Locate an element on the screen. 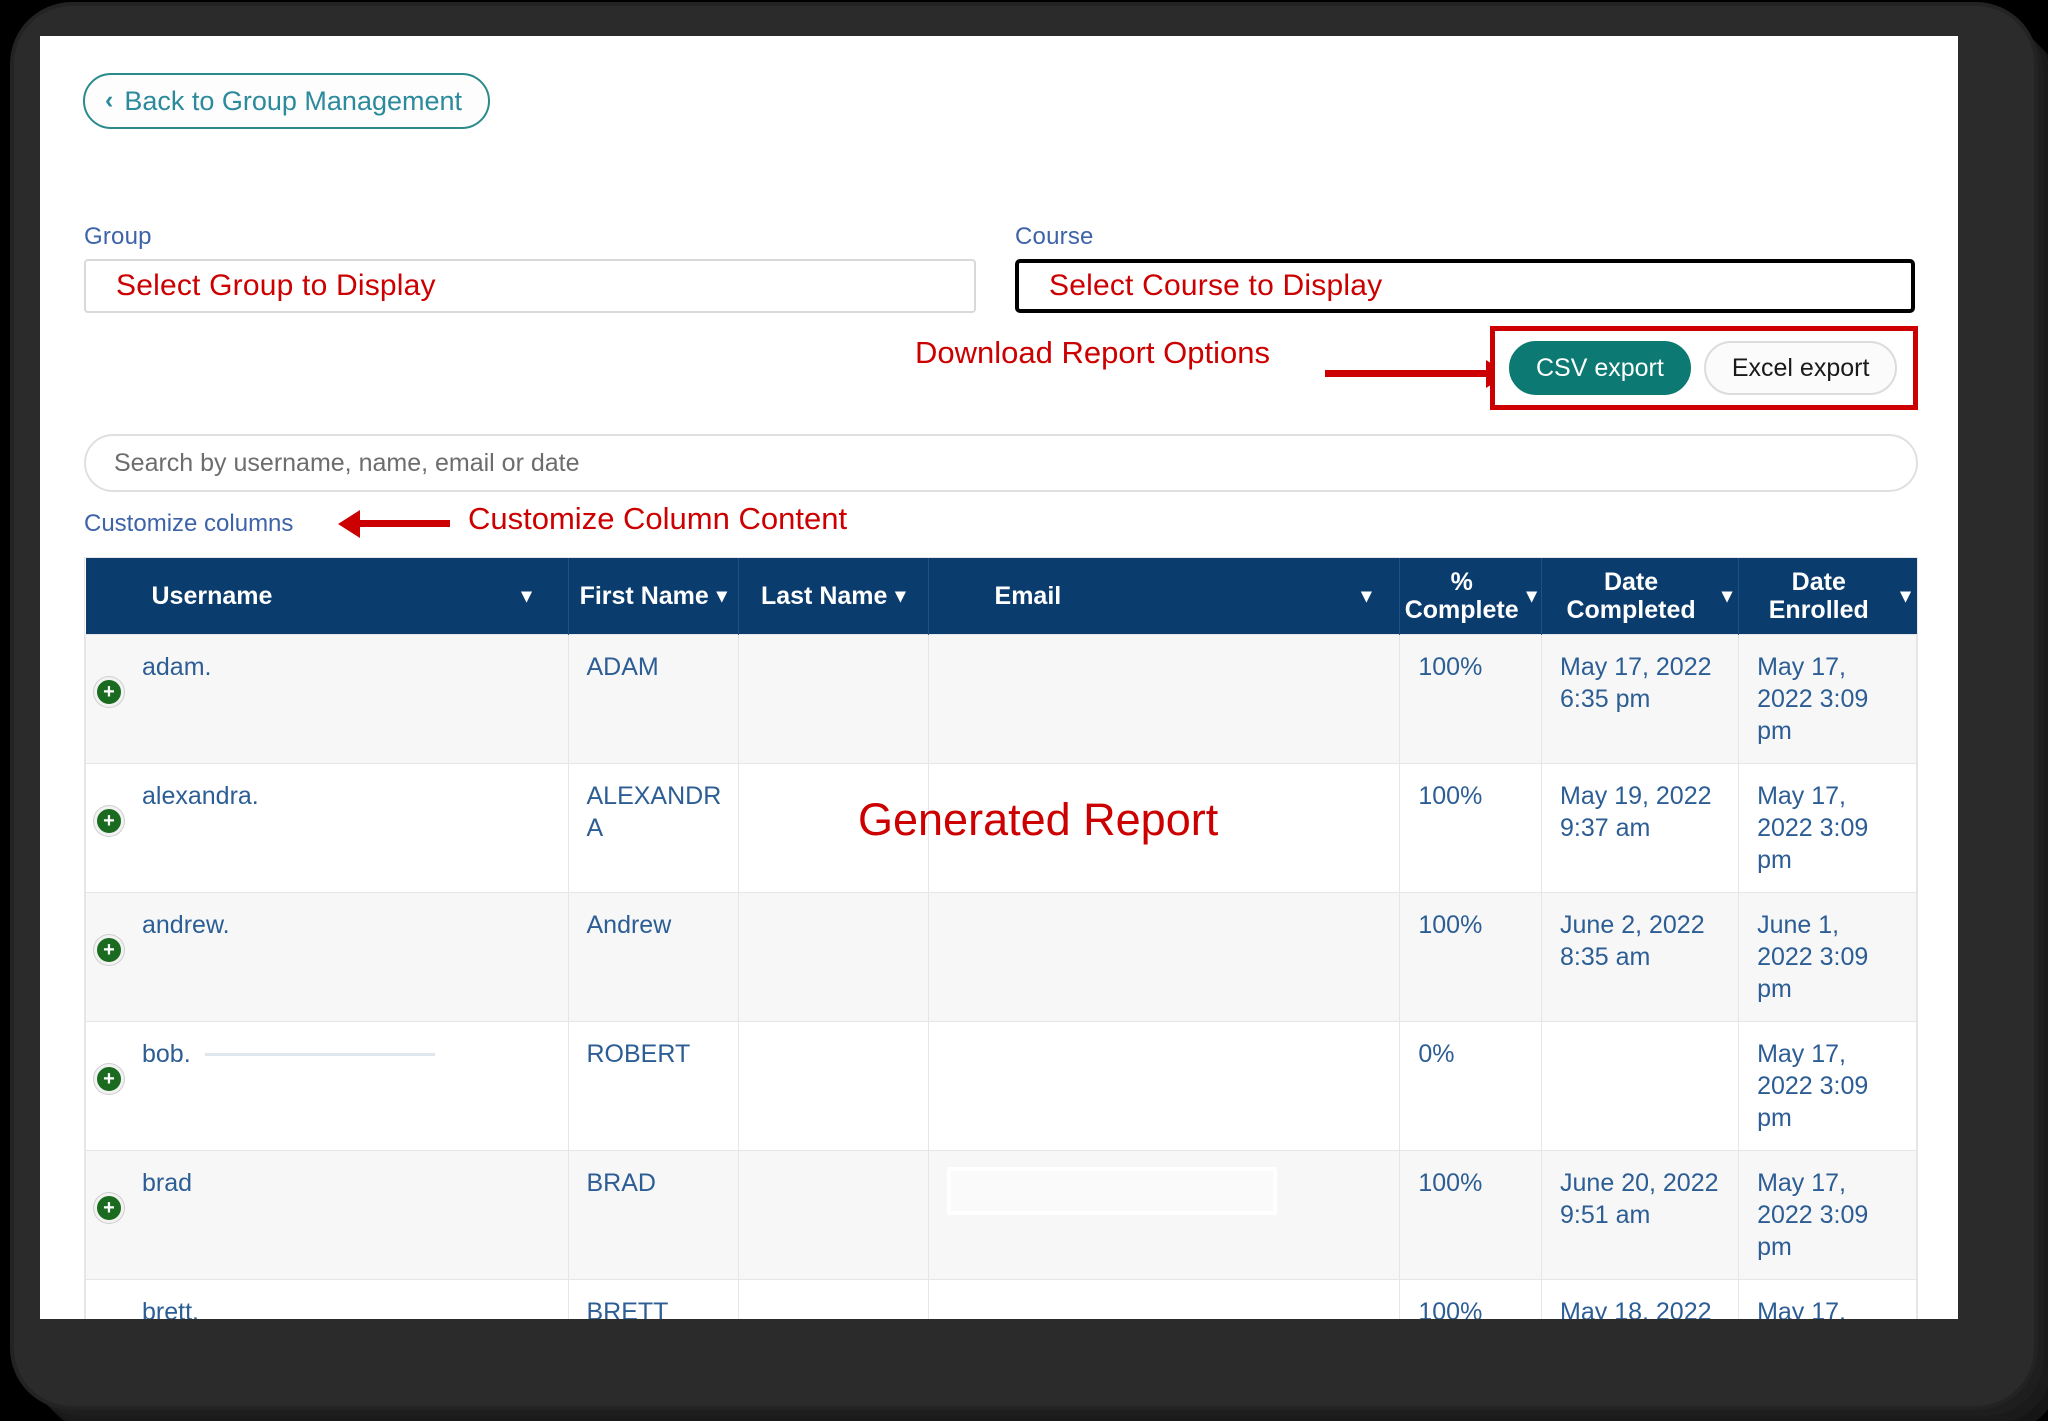 This screenshot has width=2048, height=1421. column-header-username-label: Username is located at coordinates (212, 595).